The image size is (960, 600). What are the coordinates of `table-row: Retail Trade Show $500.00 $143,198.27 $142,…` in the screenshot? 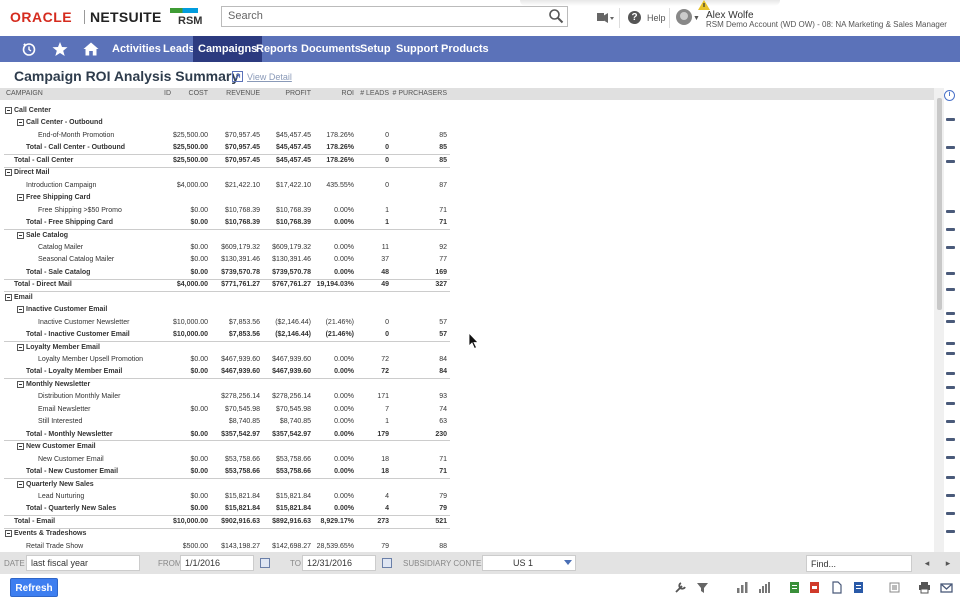 It's located at (467, 546).